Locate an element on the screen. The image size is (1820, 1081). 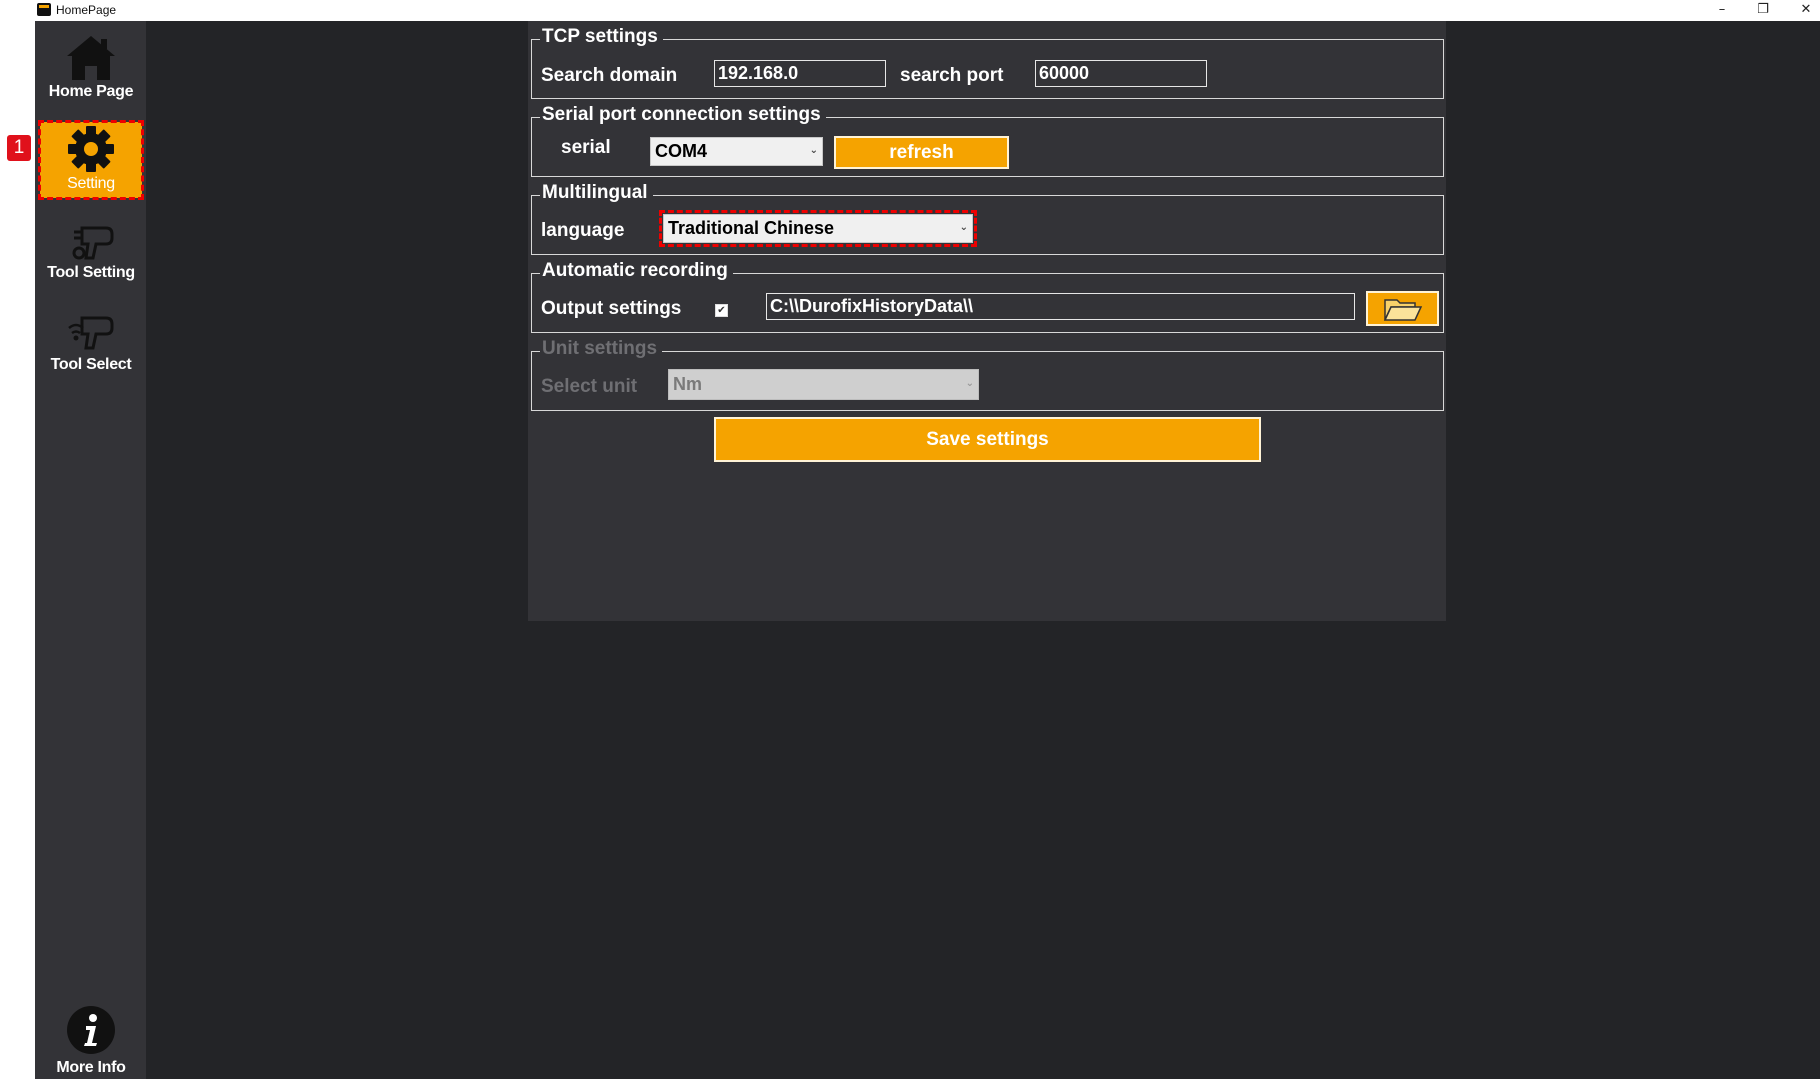
multilingual-legend: Multilingual is located at coordinates (596, 193).